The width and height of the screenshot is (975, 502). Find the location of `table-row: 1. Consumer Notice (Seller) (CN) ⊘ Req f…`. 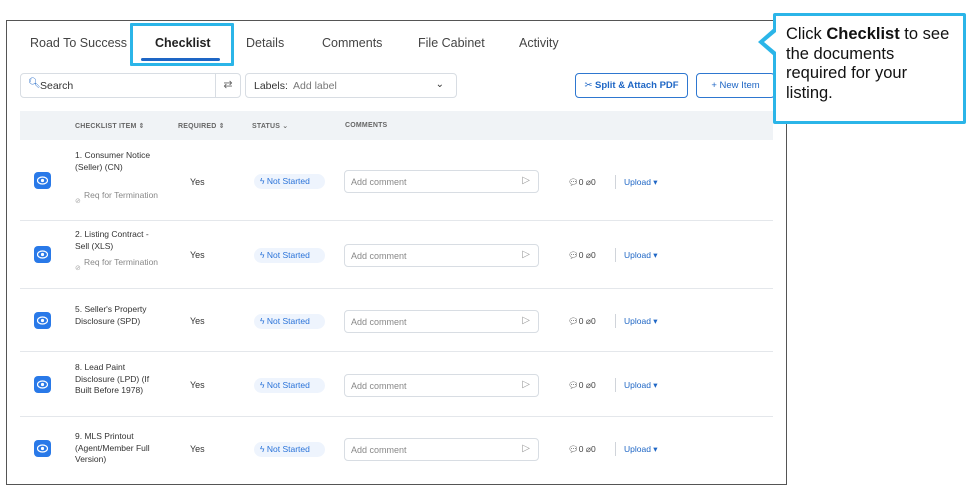

table-row: 1. Consumer Notice (Seller) (CN) ⊘ Req f… is located at coordinates (396, 180).